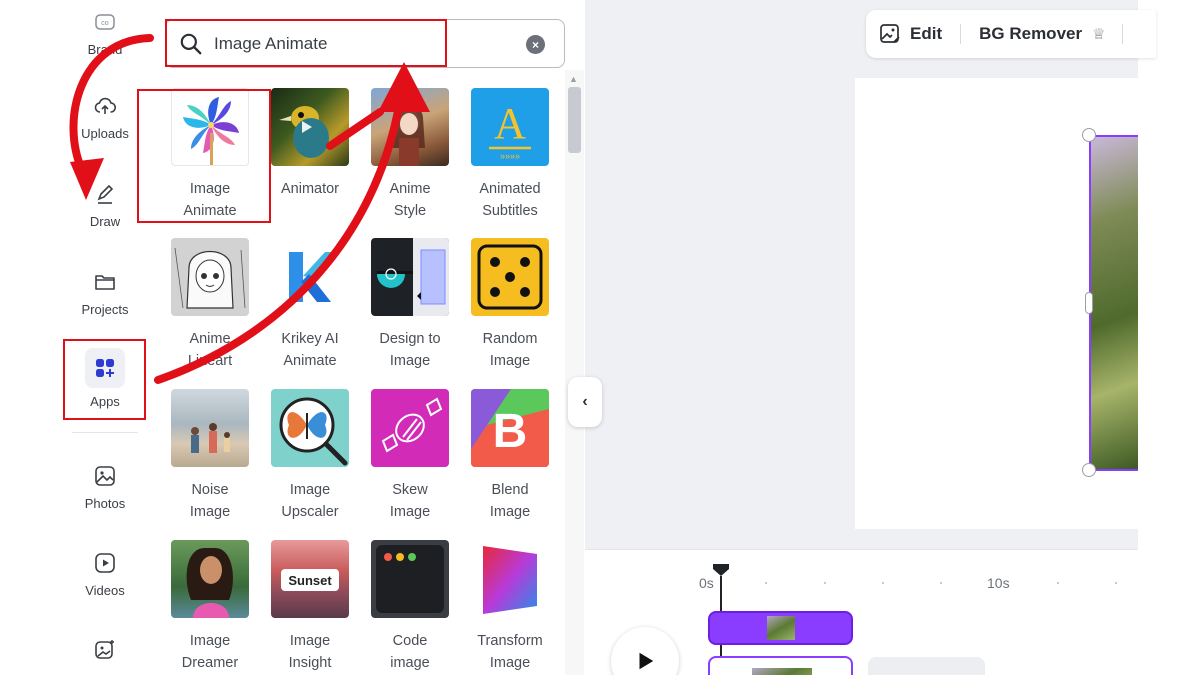 Image resolution: width=1200 pixels, height=675 pixels. Describe the element at coordinates (210, 652) in the screenshot. I see `app-label: Image Dreamer` at that location.